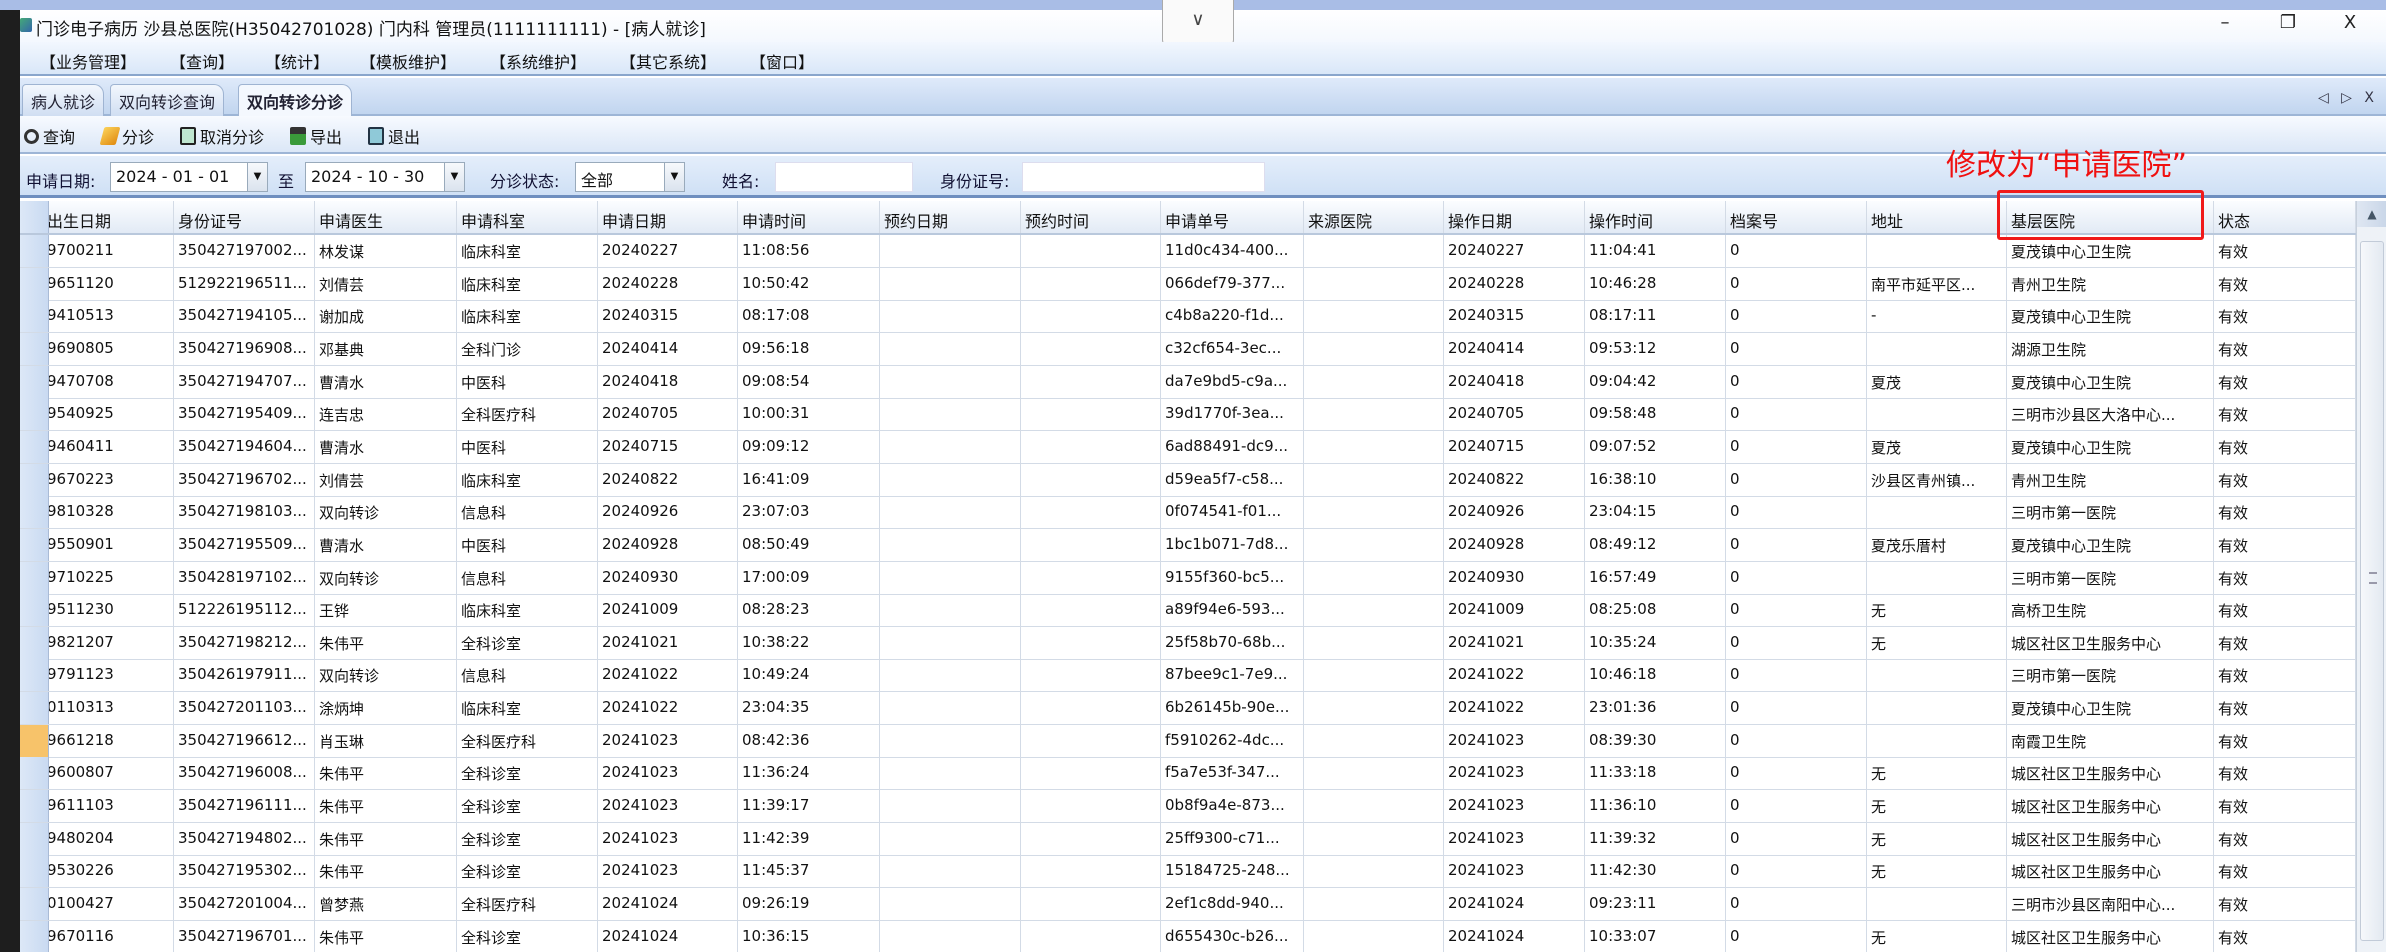  What do you see at coordinates (950, 217) in the screenshot?
I see `column-header: 预约日期` at bounding box center [950, 217].